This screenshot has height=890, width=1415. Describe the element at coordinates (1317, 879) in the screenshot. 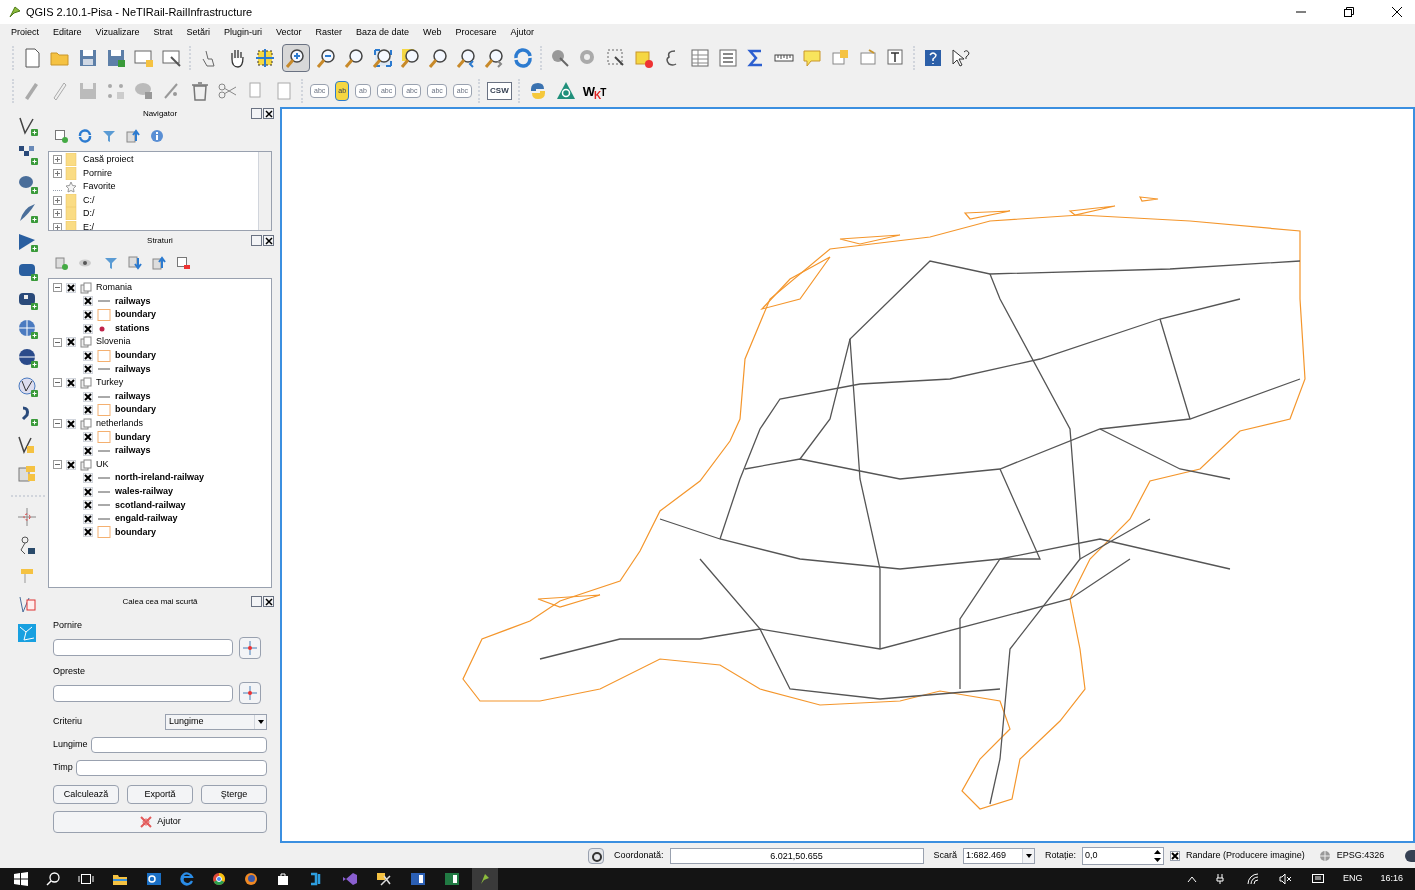

I see `notifications-icon` at that location.